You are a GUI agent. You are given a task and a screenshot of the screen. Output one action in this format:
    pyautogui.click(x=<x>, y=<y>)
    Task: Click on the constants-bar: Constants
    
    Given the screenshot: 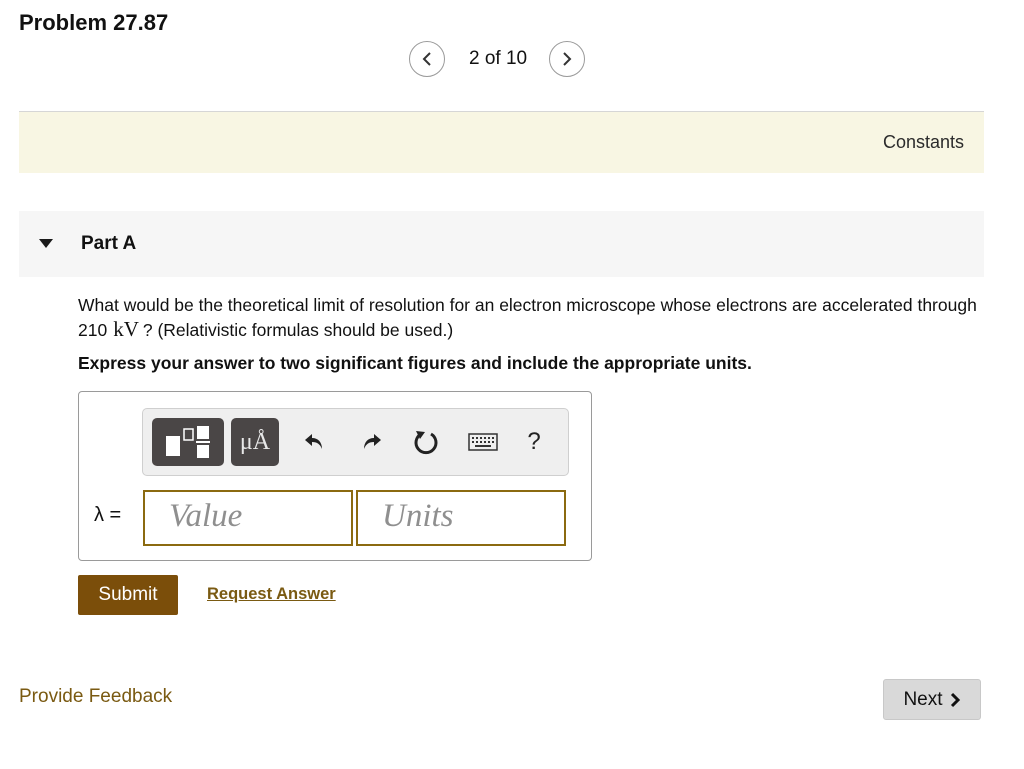 What is the action you would take?
    pyautogui.click(x=501, y=142)
    